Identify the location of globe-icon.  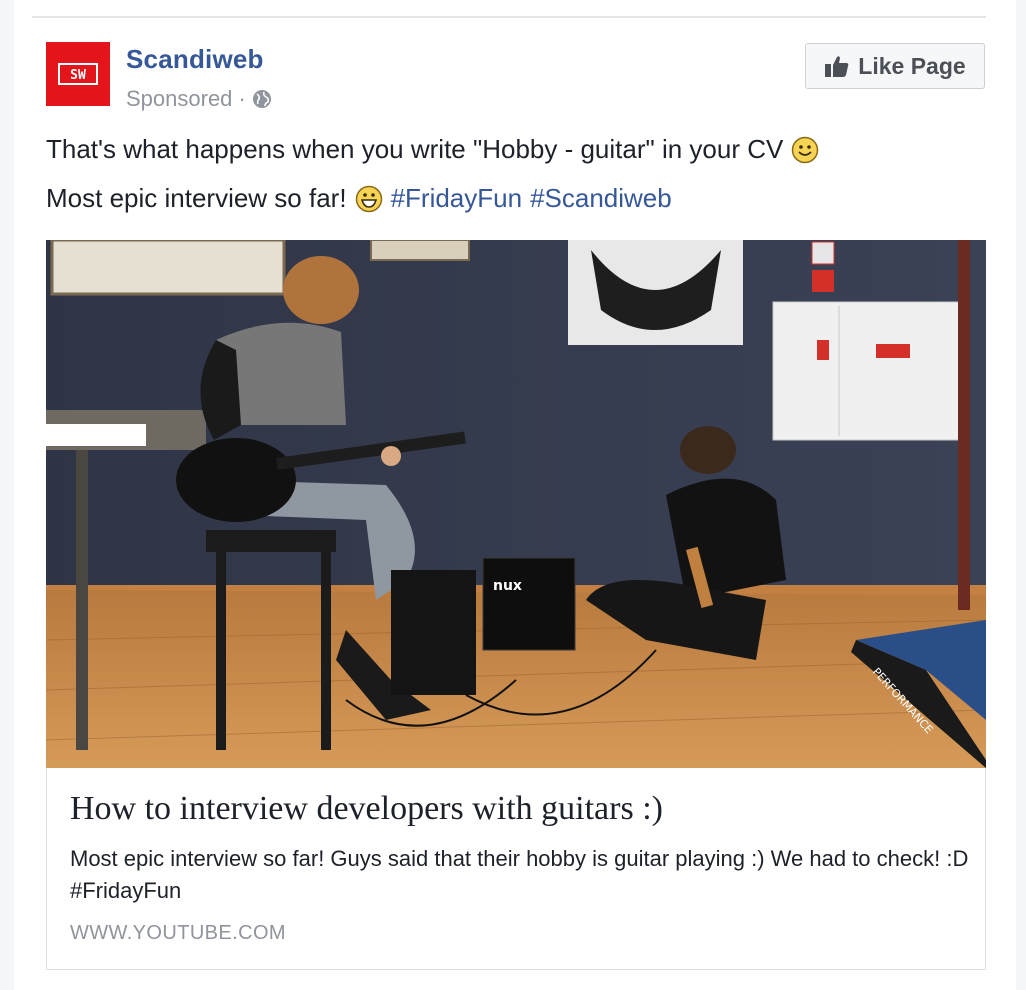
(262, 99).